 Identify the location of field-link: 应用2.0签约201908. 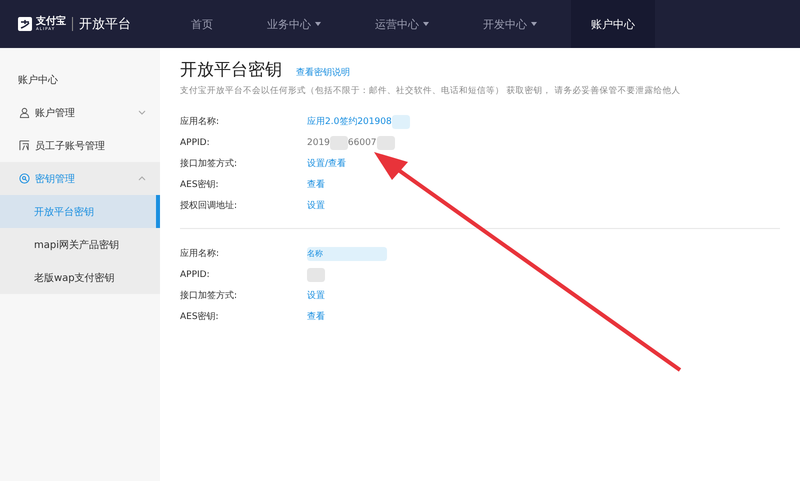
(349, 121).